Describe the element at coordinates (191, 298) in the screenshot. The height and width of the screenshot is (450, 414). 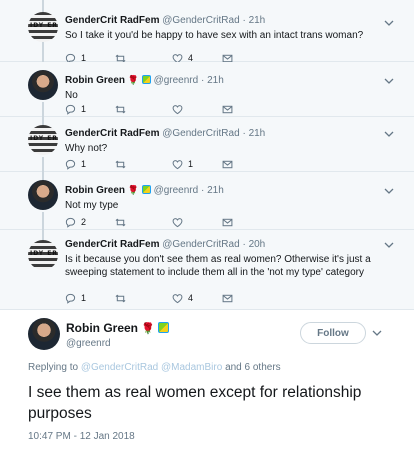
I see `like-count: 4` at that location.